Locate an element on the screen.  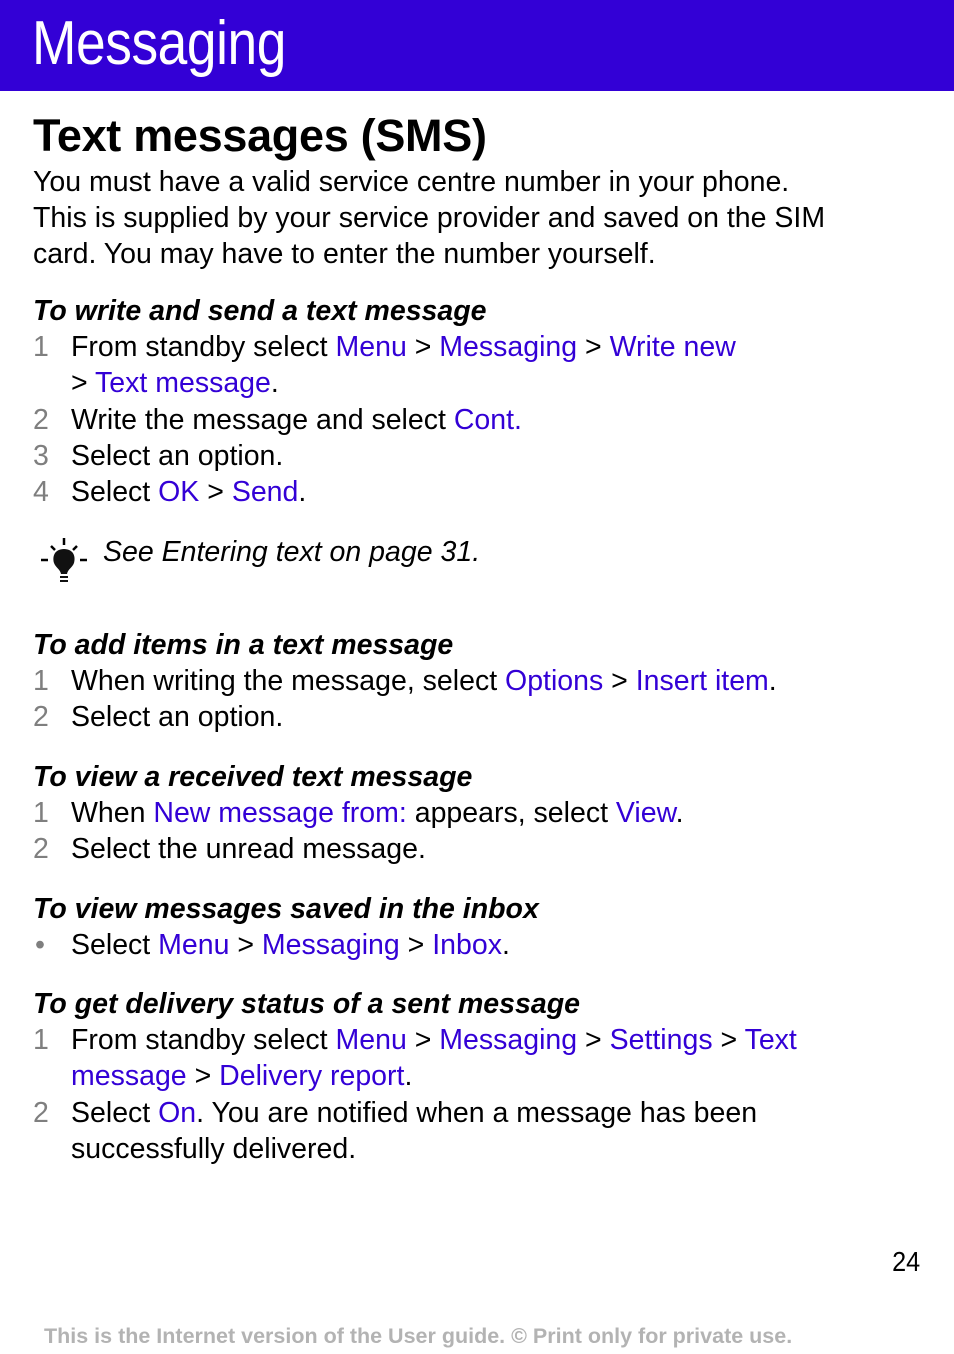
step-text: Select the unread message. is located at coordinates (248, 849).